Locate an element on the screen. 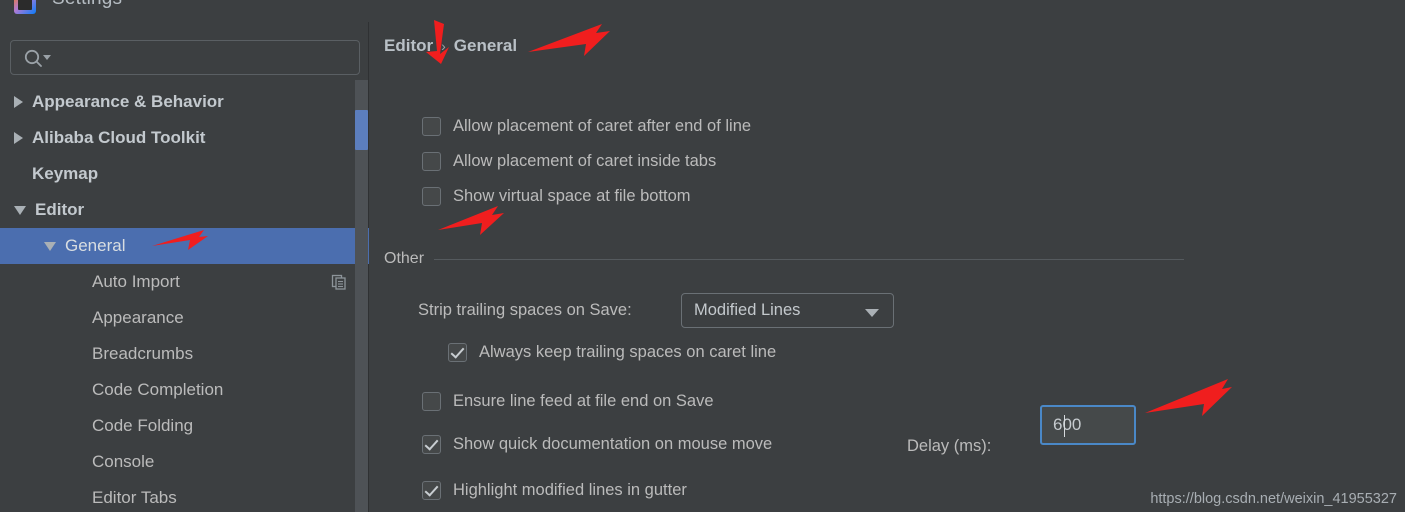  checkbox-quick-documentation is located at coordinates (431, 444).